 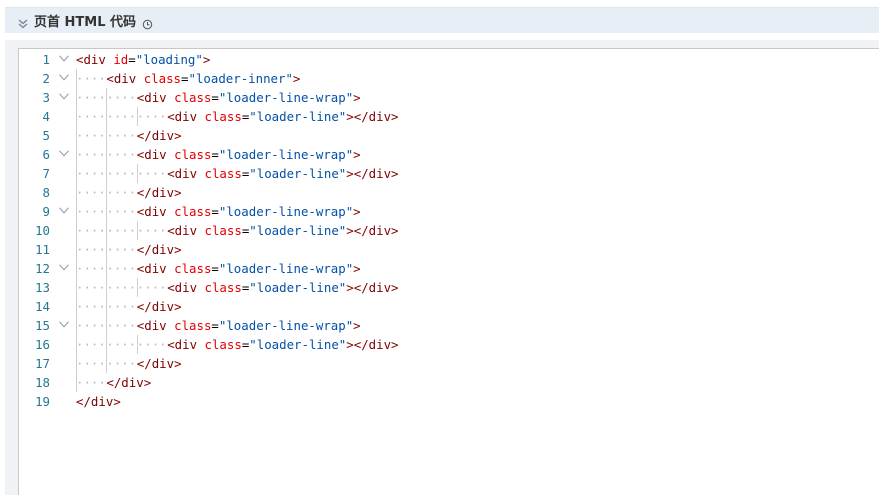 I want to click on code-line: 17 ···· ···· </div>, so click(x=449, y=363).